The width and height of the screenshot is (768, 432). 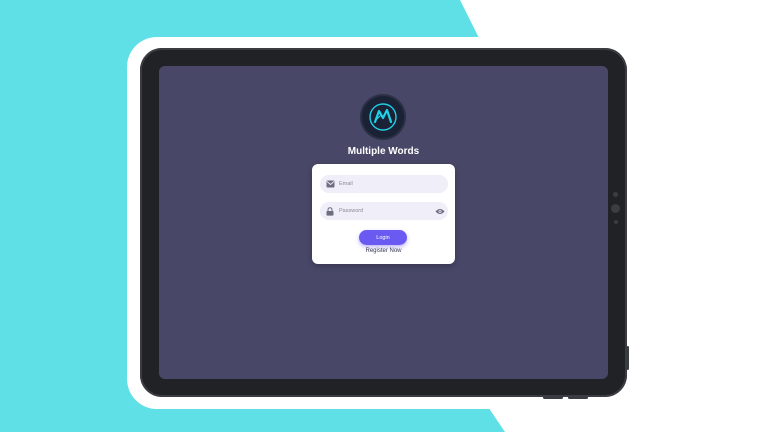 I want to click on login-card: Login Register Now, so click(x=383, y=214).